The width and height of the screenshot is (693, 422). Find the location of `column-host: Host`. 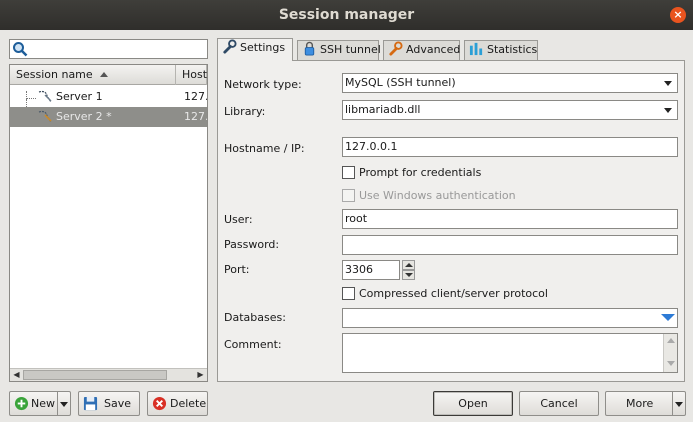

column-host: Host is located at coordinates (191, 75).